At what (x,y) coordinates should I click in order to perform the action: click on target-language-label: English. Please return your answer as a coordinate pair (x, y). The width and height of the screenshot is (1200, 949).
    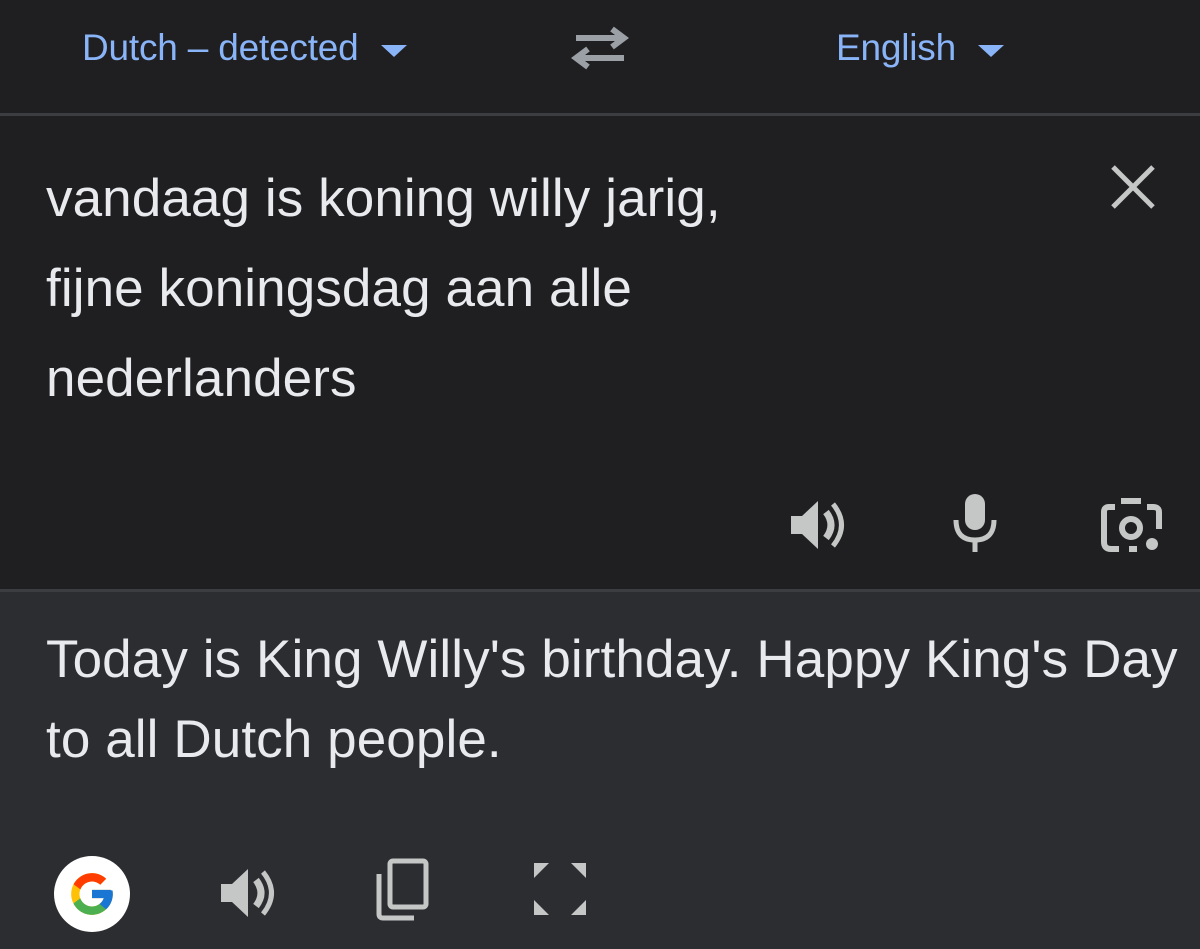
    Looking at the image, I should click on (896, 47).